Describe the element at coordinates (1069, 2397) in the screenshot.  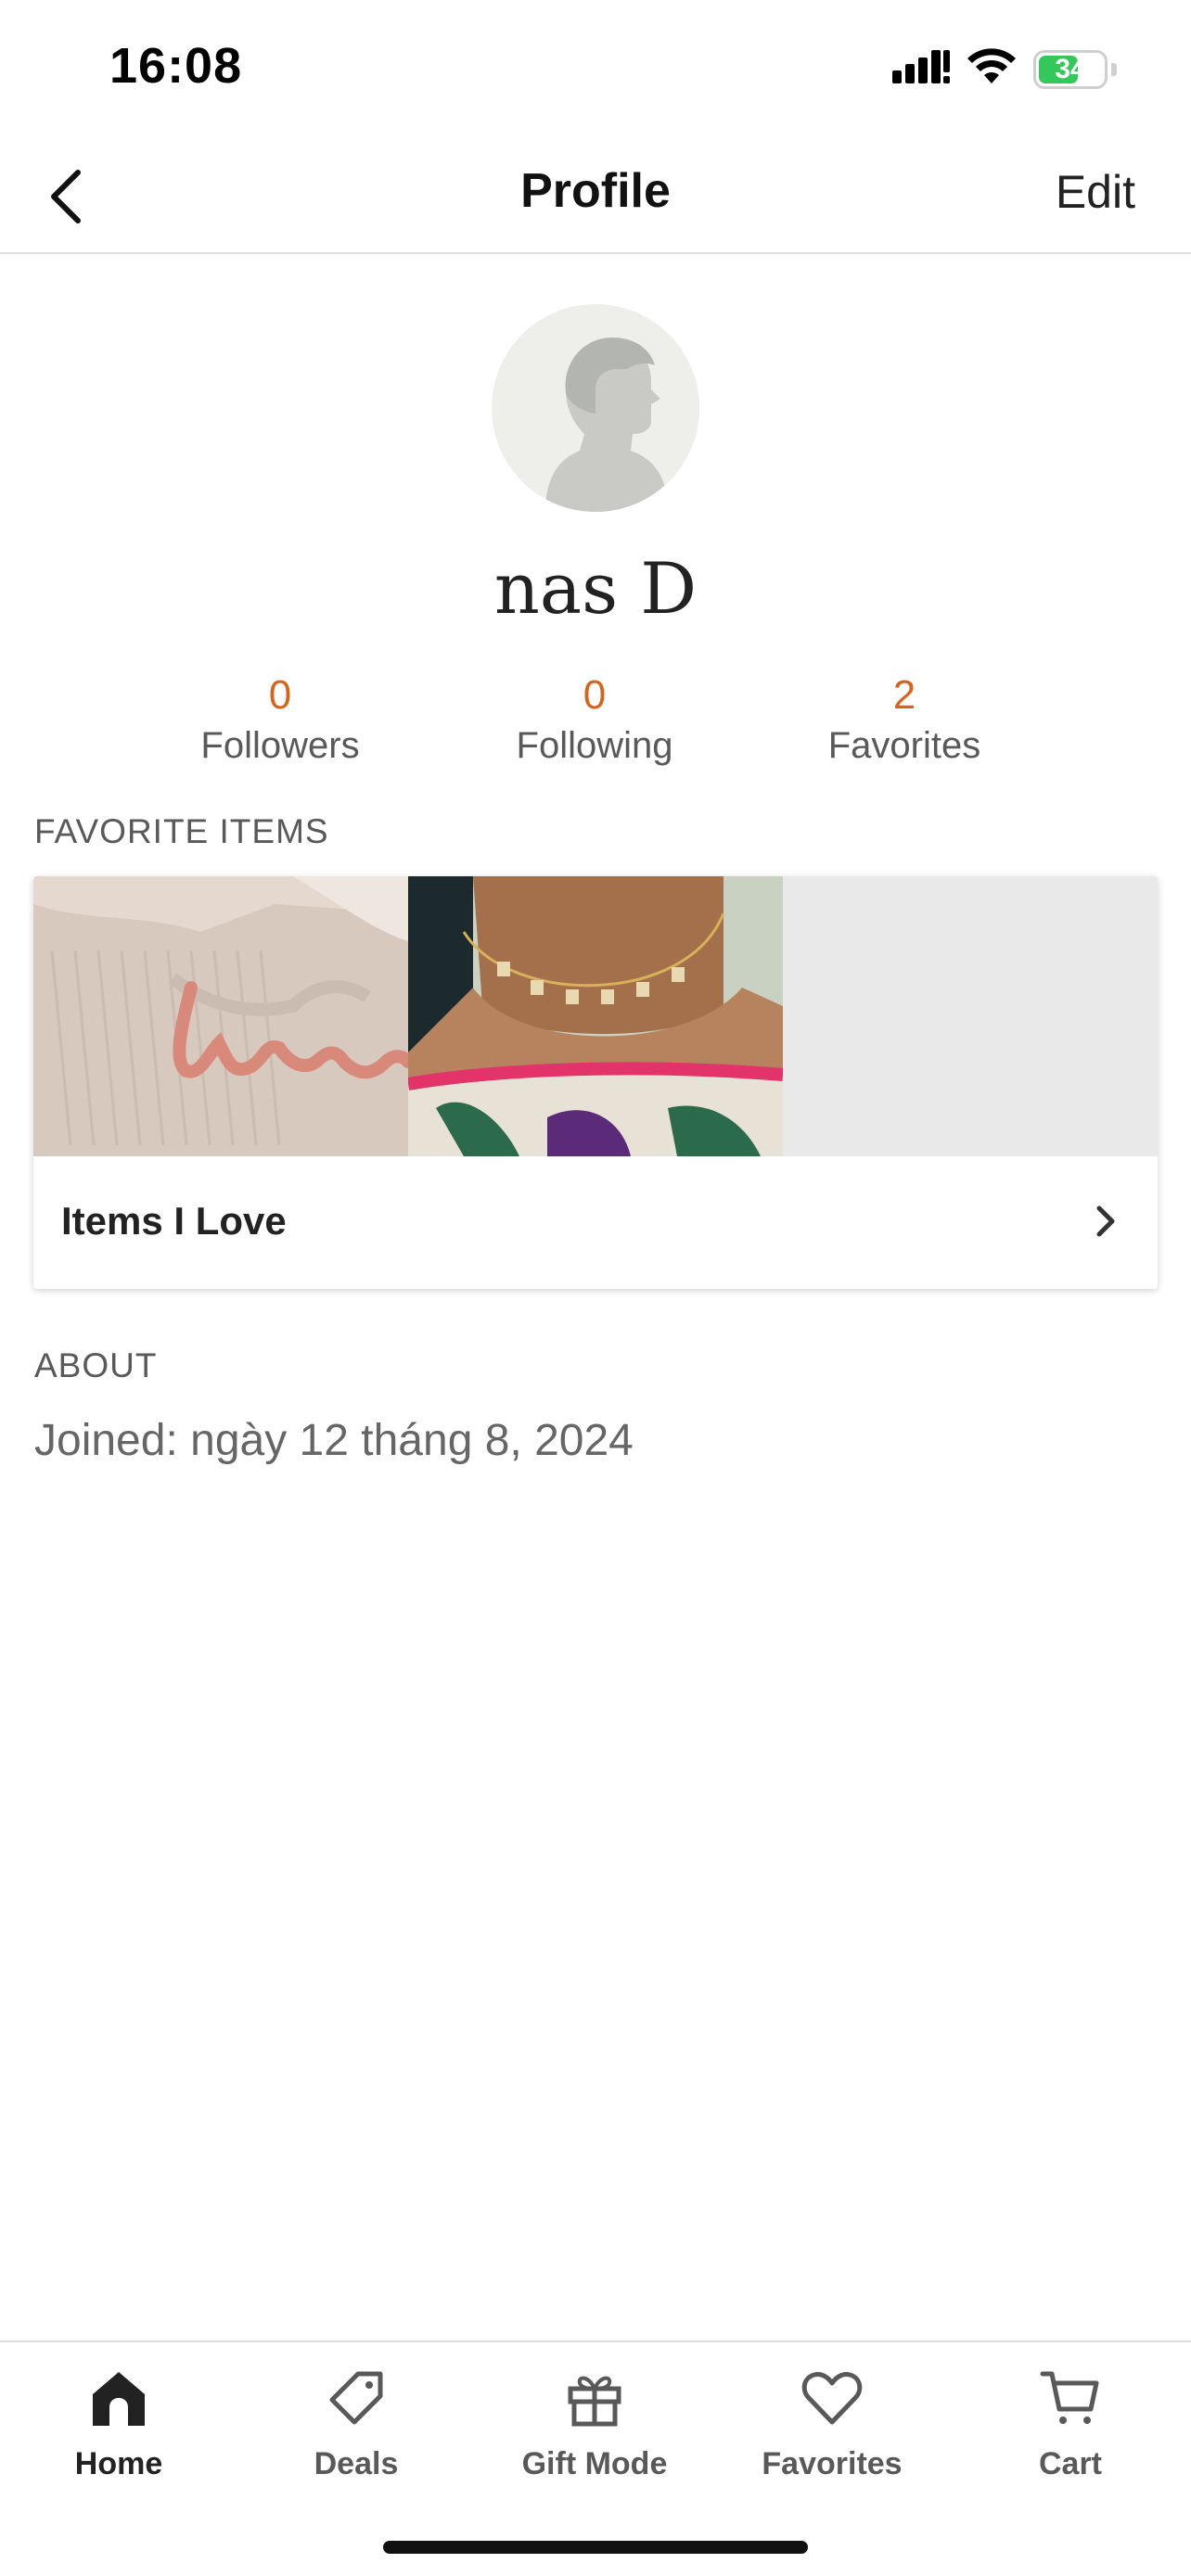
I see `cart-icon` at that location.